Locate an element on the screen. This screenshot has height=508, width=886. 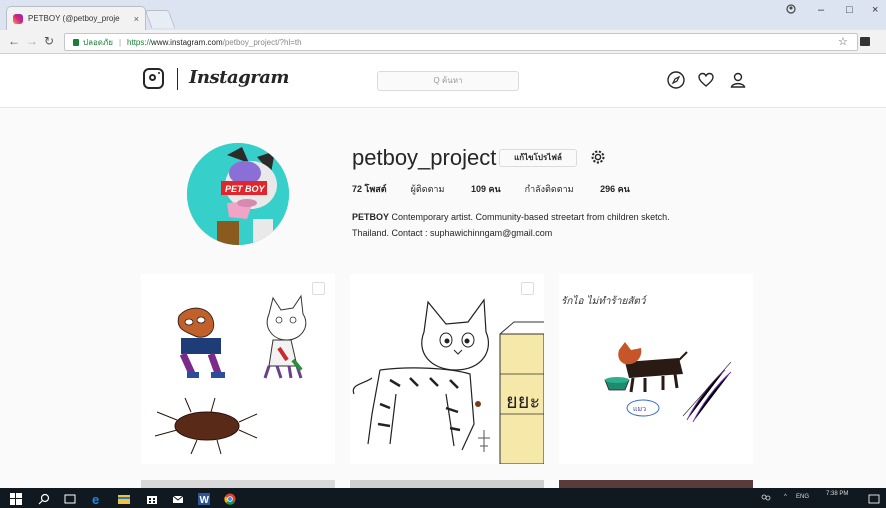
profile-user-icon is located at coordinates (738, 80).